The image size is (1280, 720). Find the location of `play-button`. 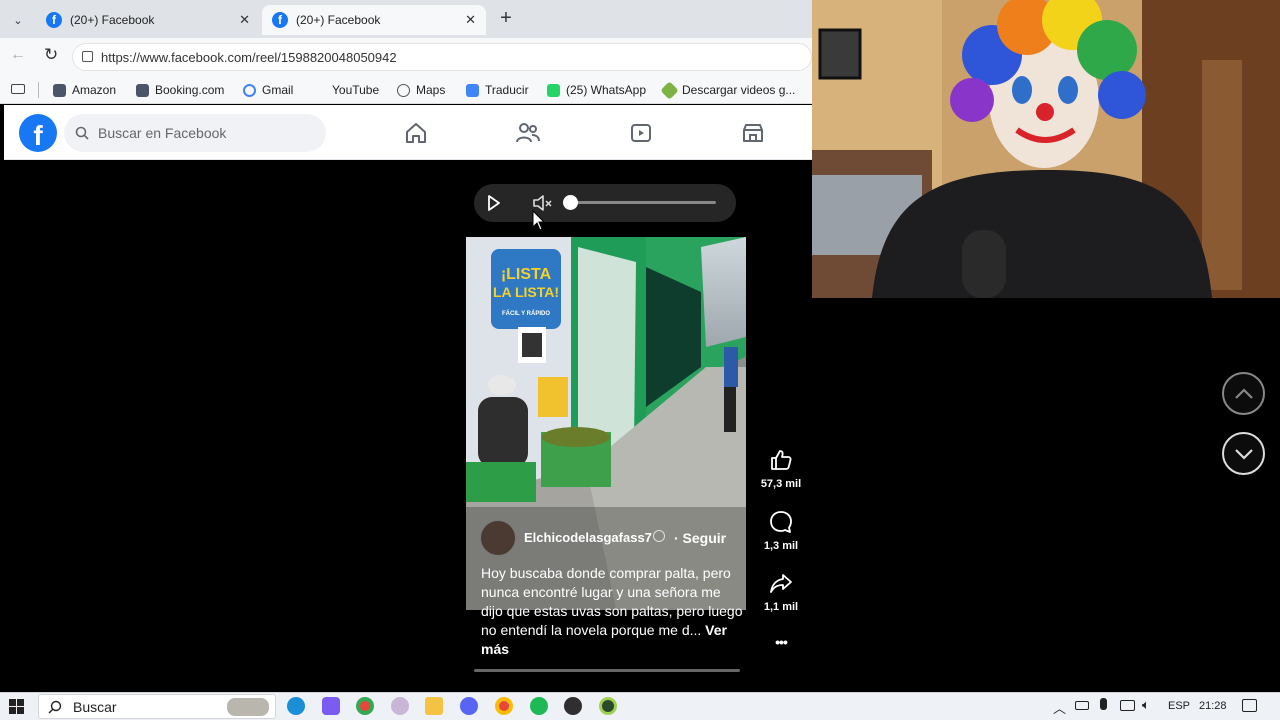

play-button is located at coordinates (494, 203).